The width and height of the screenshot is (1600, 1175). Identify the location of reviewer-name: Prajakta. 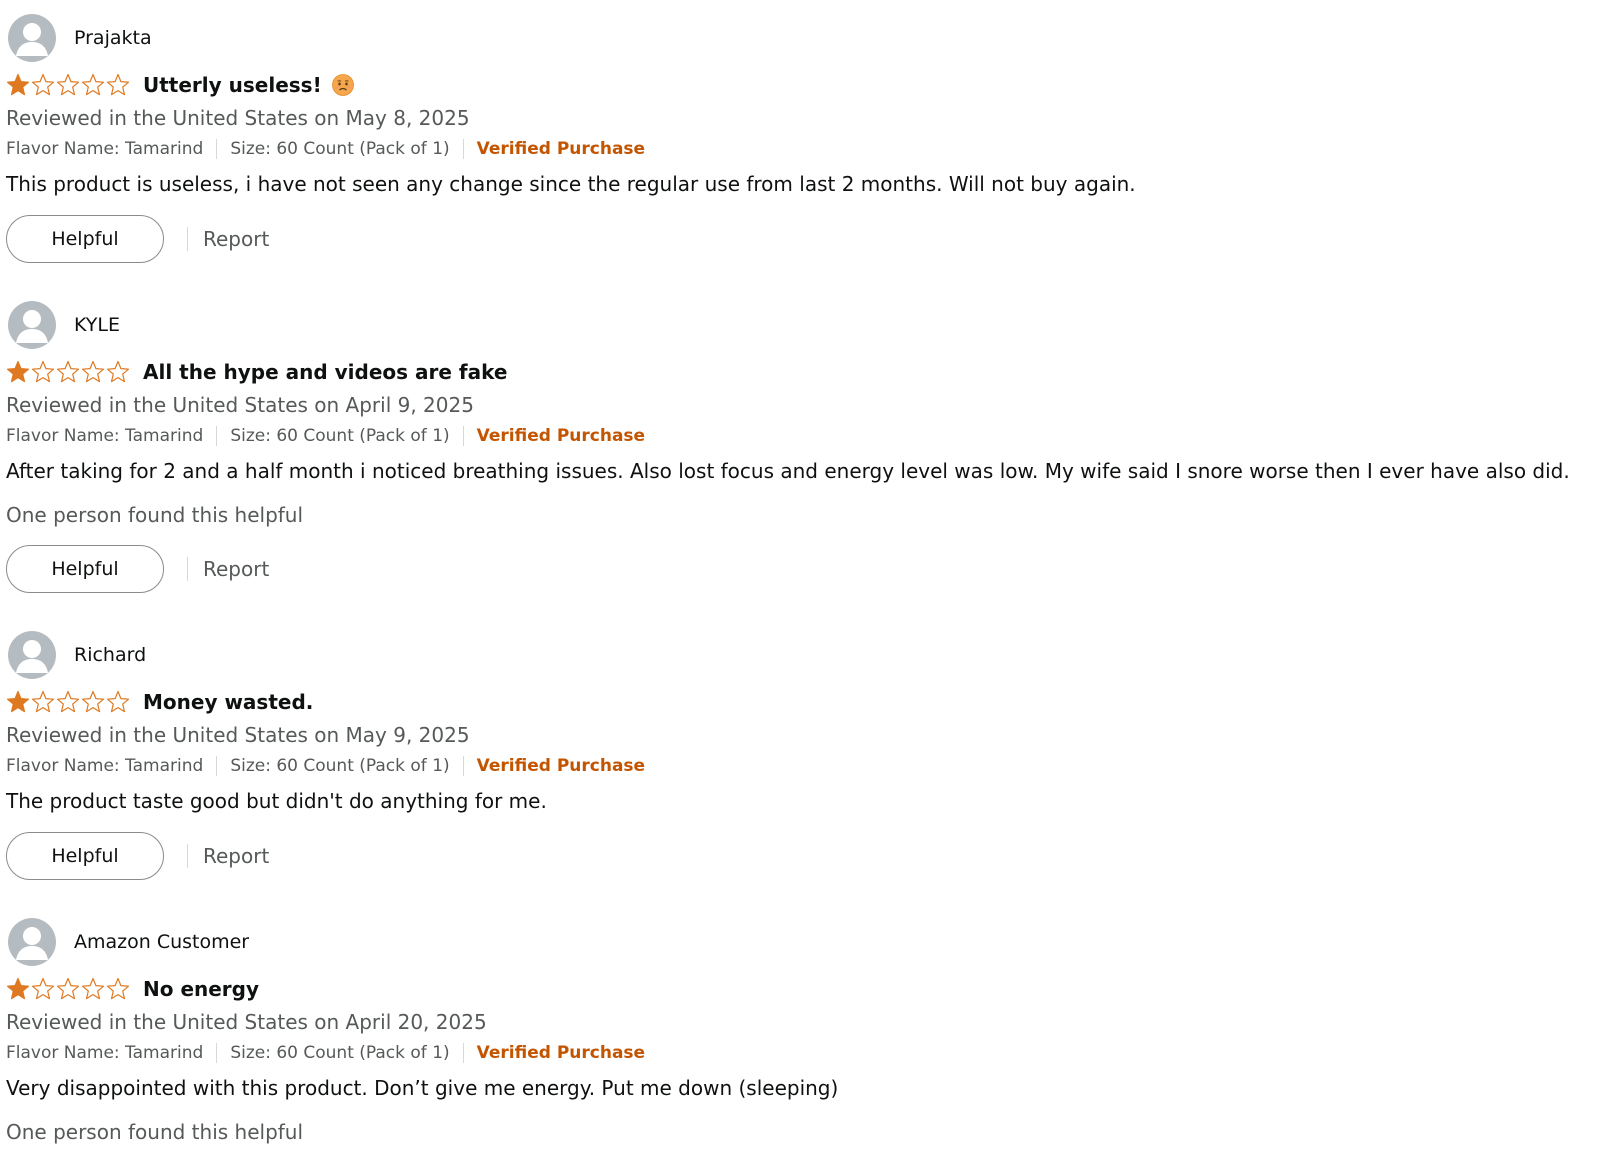
(113, 38).